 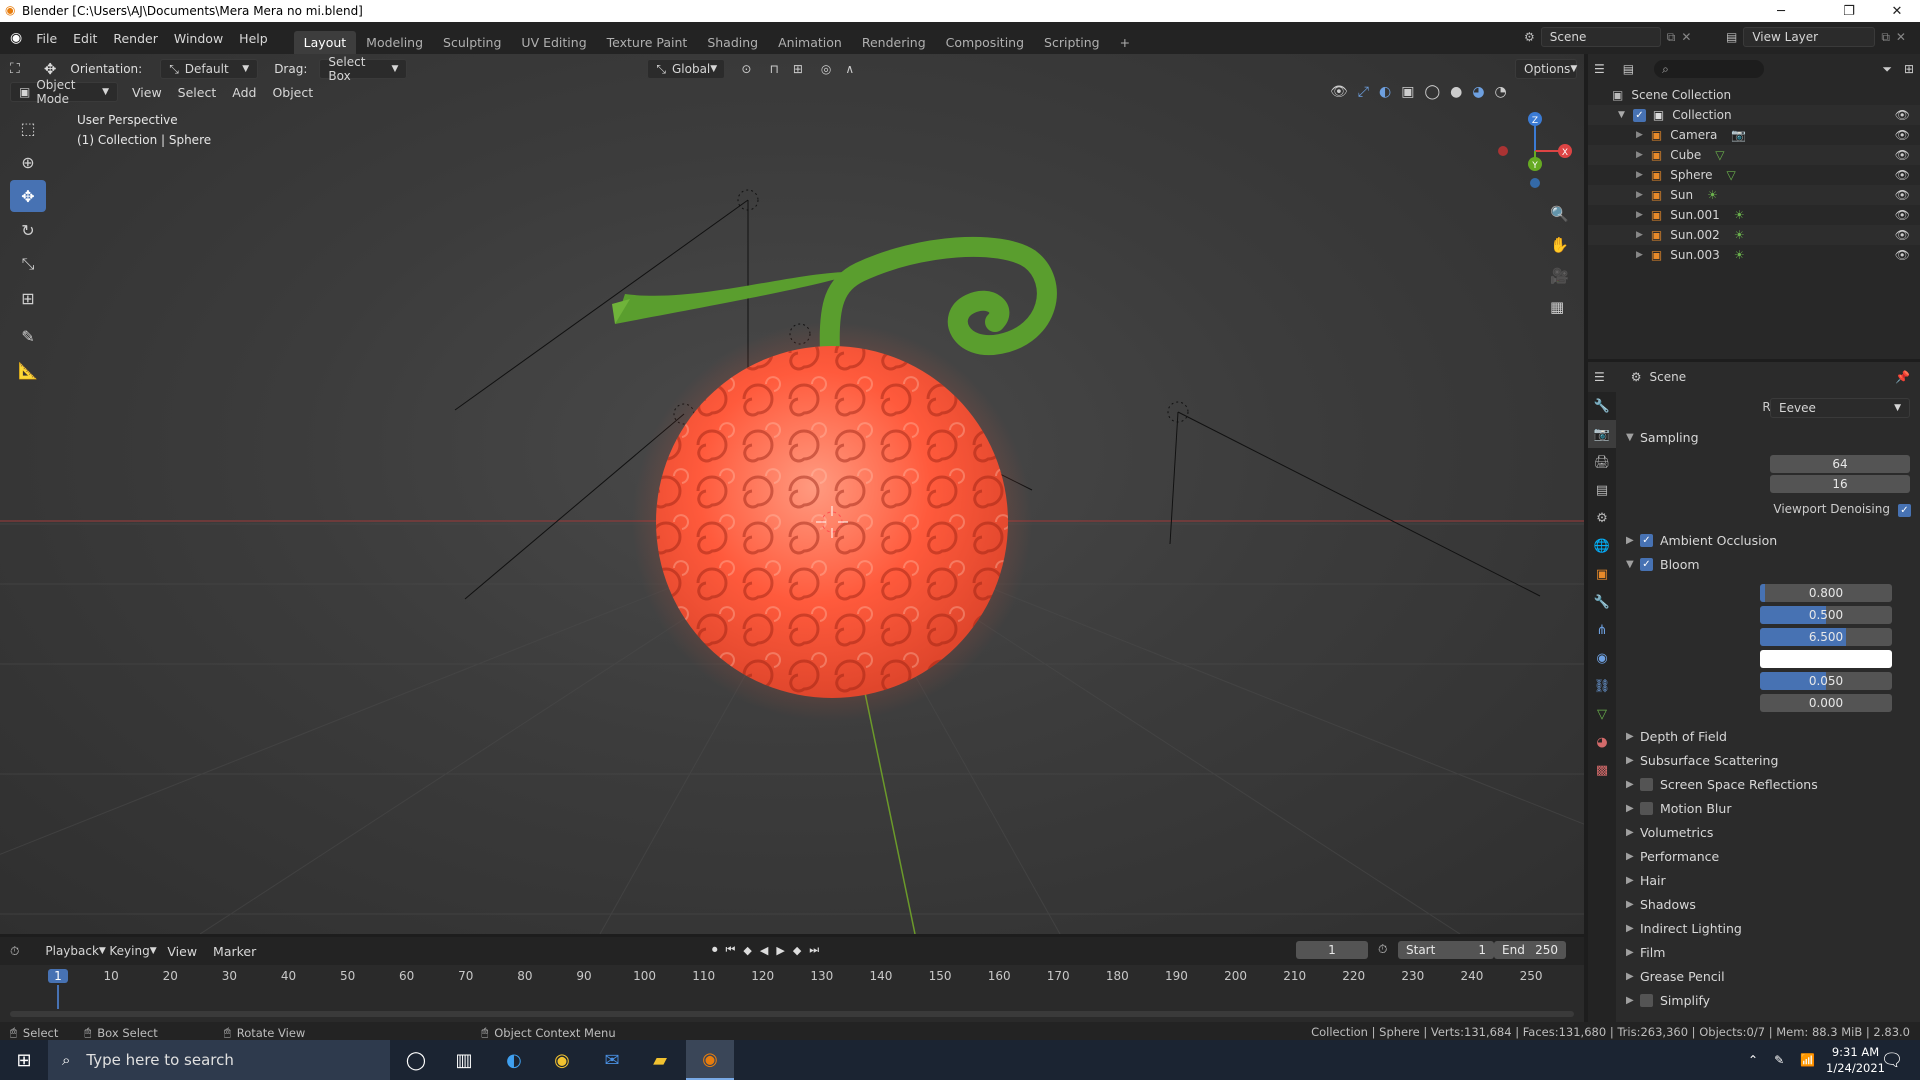 What do you see at coordinates (826, 69) in the screenshot?
I see `proportional-edit-icon: ◎` at bounding box center [826, 69].